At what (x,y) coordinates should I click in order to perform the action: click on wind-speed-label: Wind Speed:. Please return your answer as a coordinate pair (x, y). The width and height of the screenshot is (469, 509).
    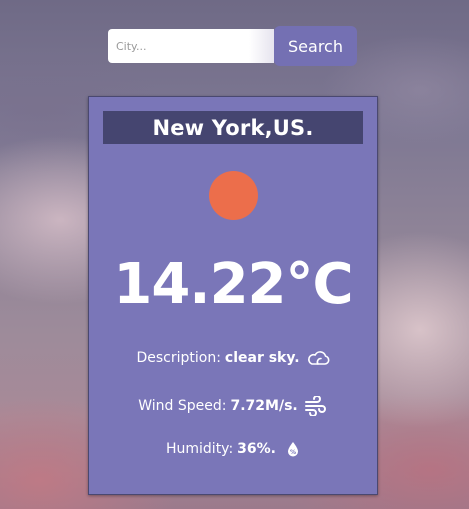
    Looking at the image, I should click on (182, 406).